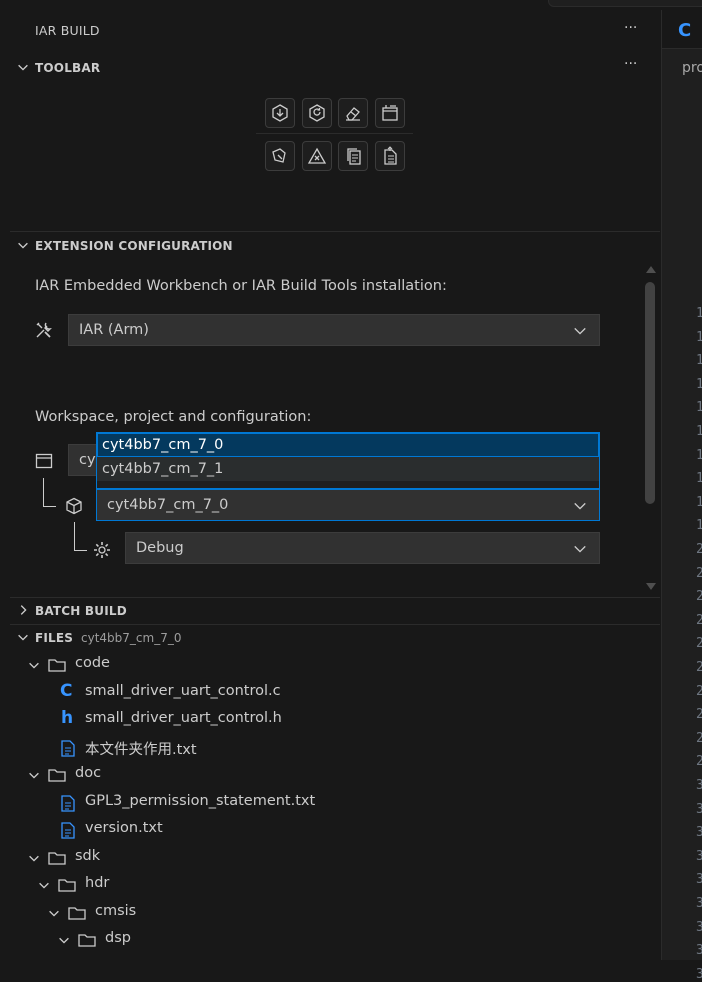  I want to click on text-file-icon, so click(68, 748).